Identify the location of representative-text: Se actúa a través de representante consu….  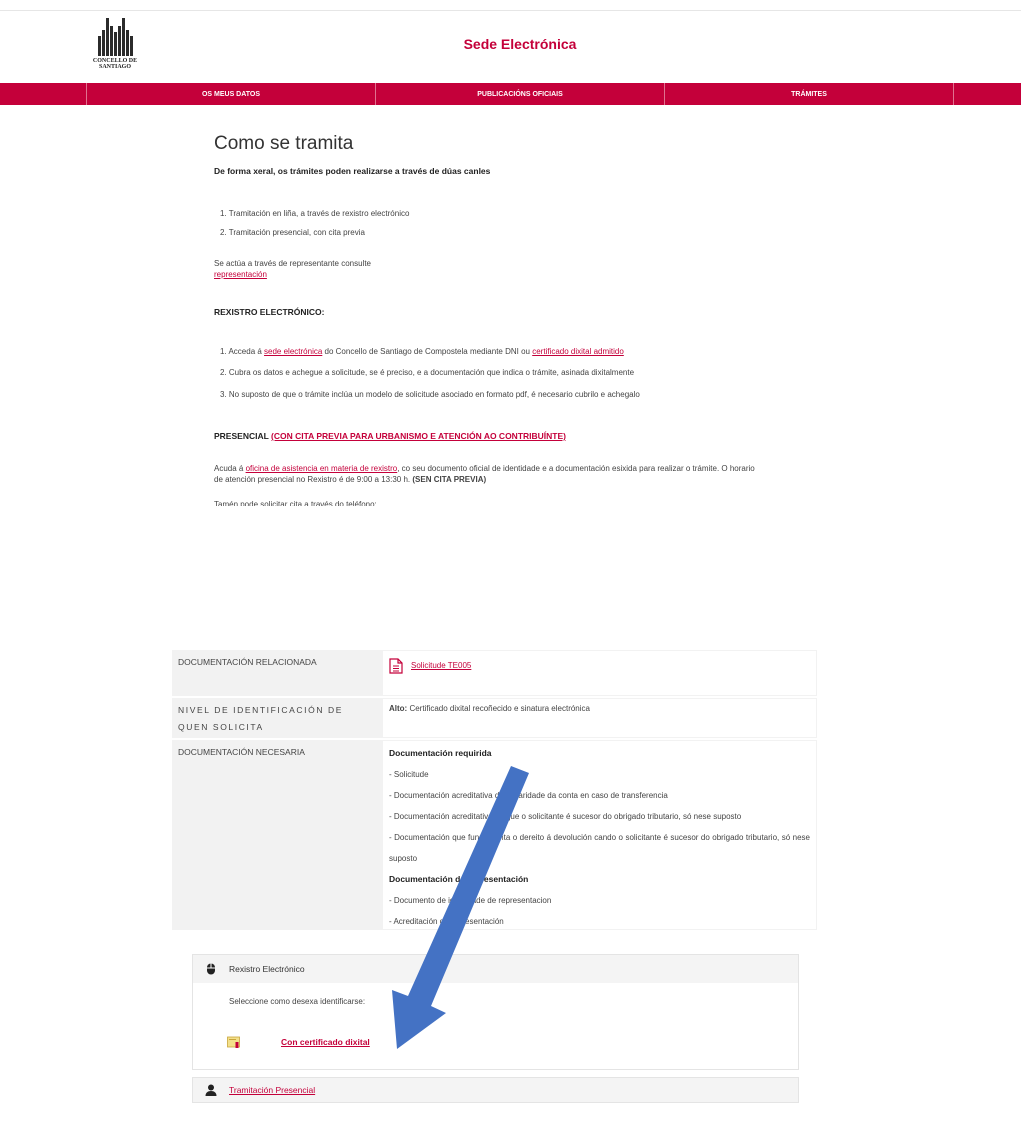
(292, 263).